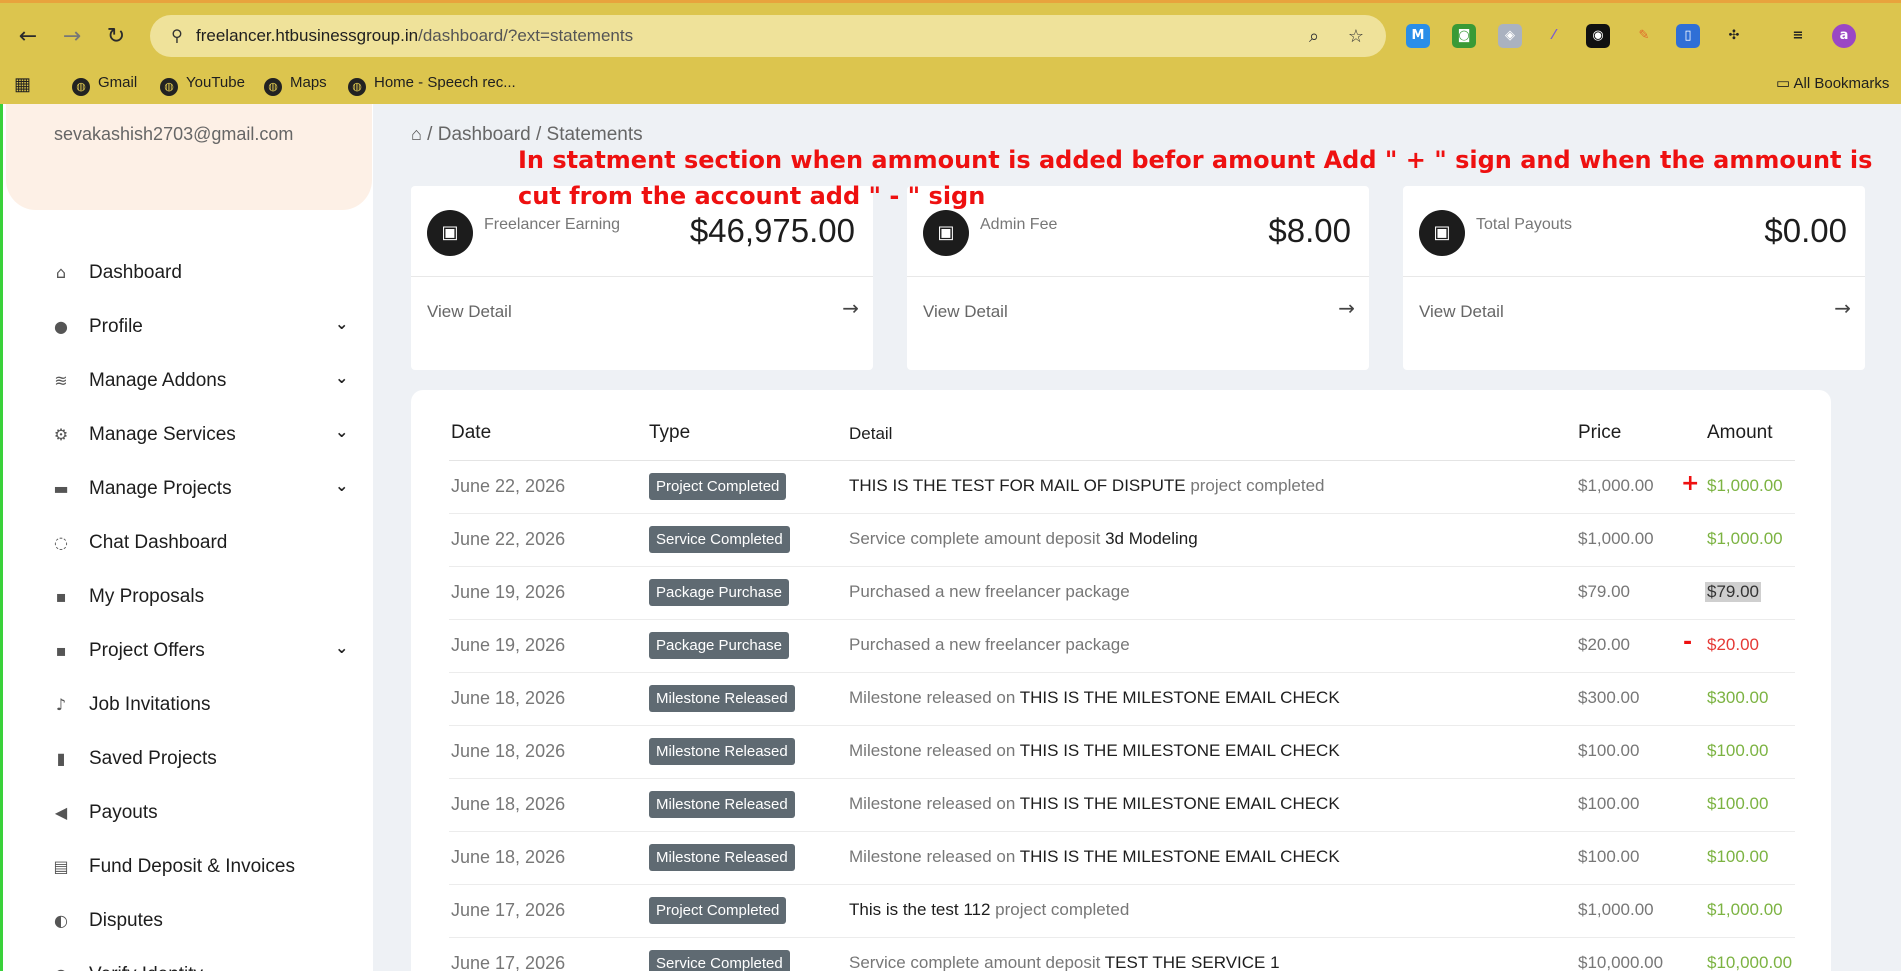 This screenshot has height=971, width=1901. Describe the element at coordinates (188, 274) in the screenshot. I see `sidebar-item-dashboard: ⌂ Dashboard` at that location.